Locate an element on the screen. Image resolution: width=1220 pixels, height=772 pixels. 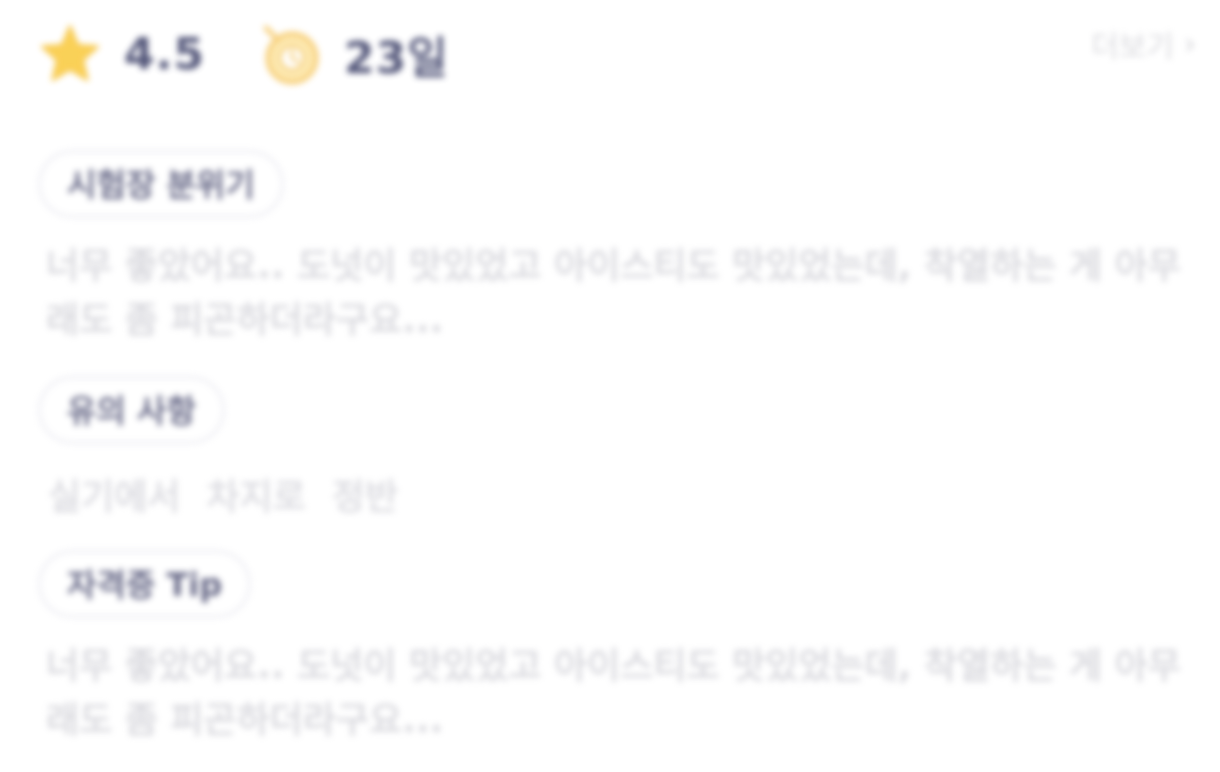
note-tag: 차지로 is located at coordinates (256, 497).